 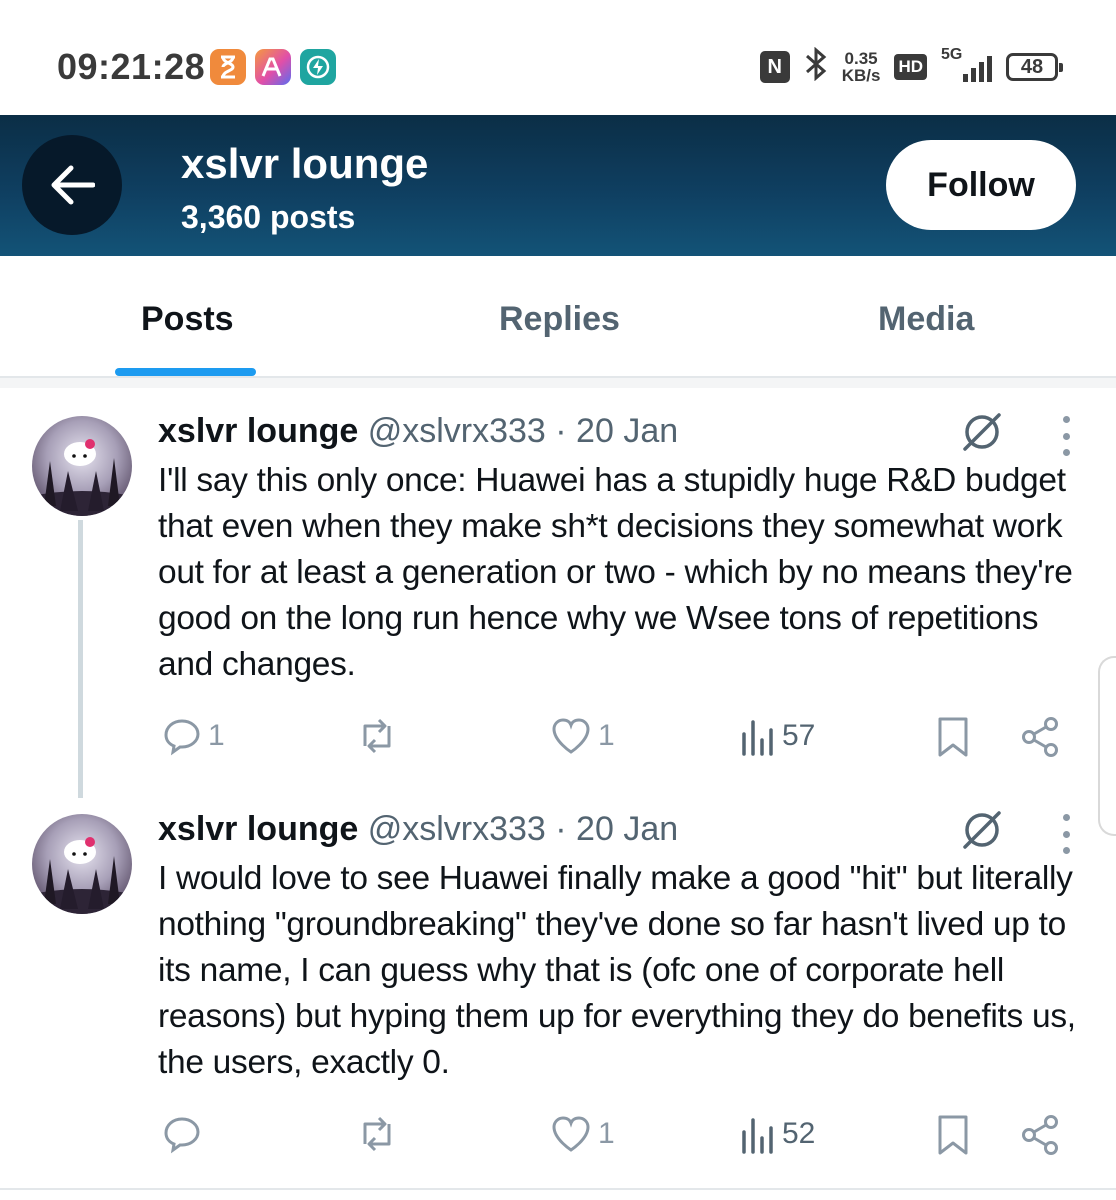 What do you see at coordinates (558, 185) in the screenshot?
I see `profile-header: xslvr lounge 3,360 posts Follow` at bounding box center [558, 185].